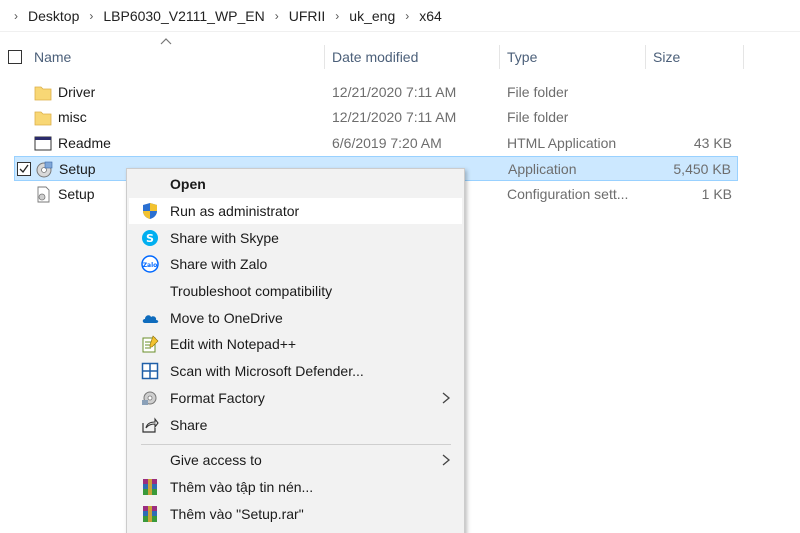 Image resolution: width=800 pixels, height=533 pixels. I want to click on config-file-icon, so click(43, 194).